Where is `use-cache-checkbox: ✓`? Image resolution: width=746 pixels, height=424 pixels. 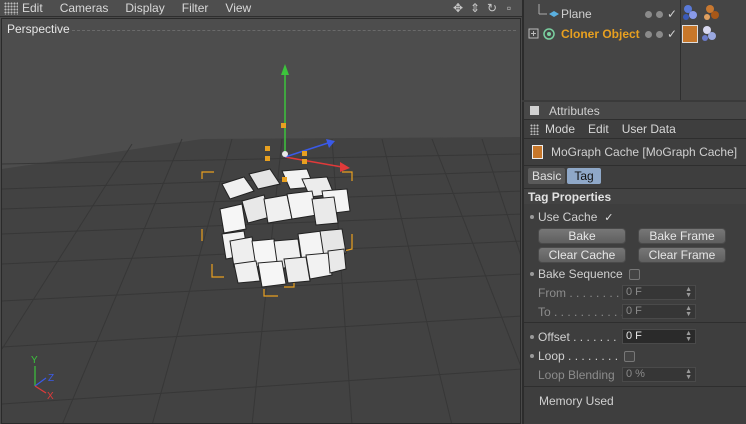 use-cache-checkbox: ✓ is located at coordinates (608, 218).